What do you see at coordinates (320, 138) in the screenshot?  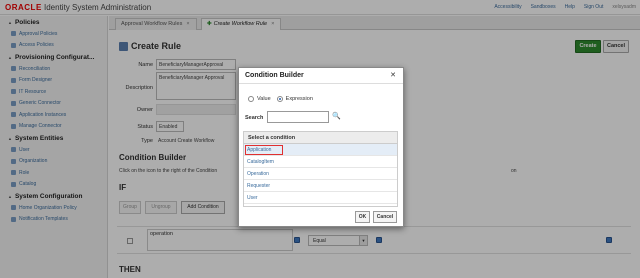 I see `condition-list-header: Select a condition` at bounding box center [320, 138].